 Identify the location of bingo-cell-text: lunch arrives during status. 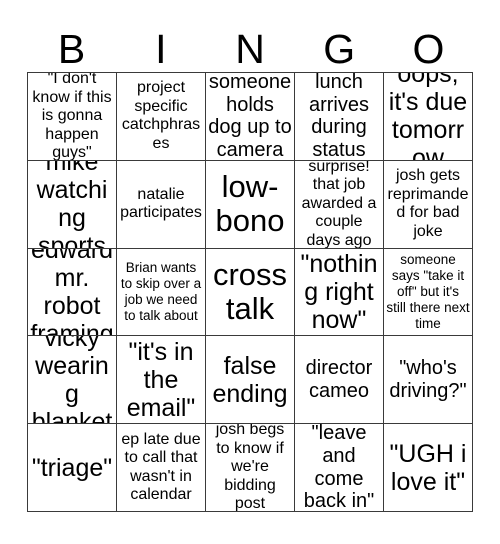
(338, 117).